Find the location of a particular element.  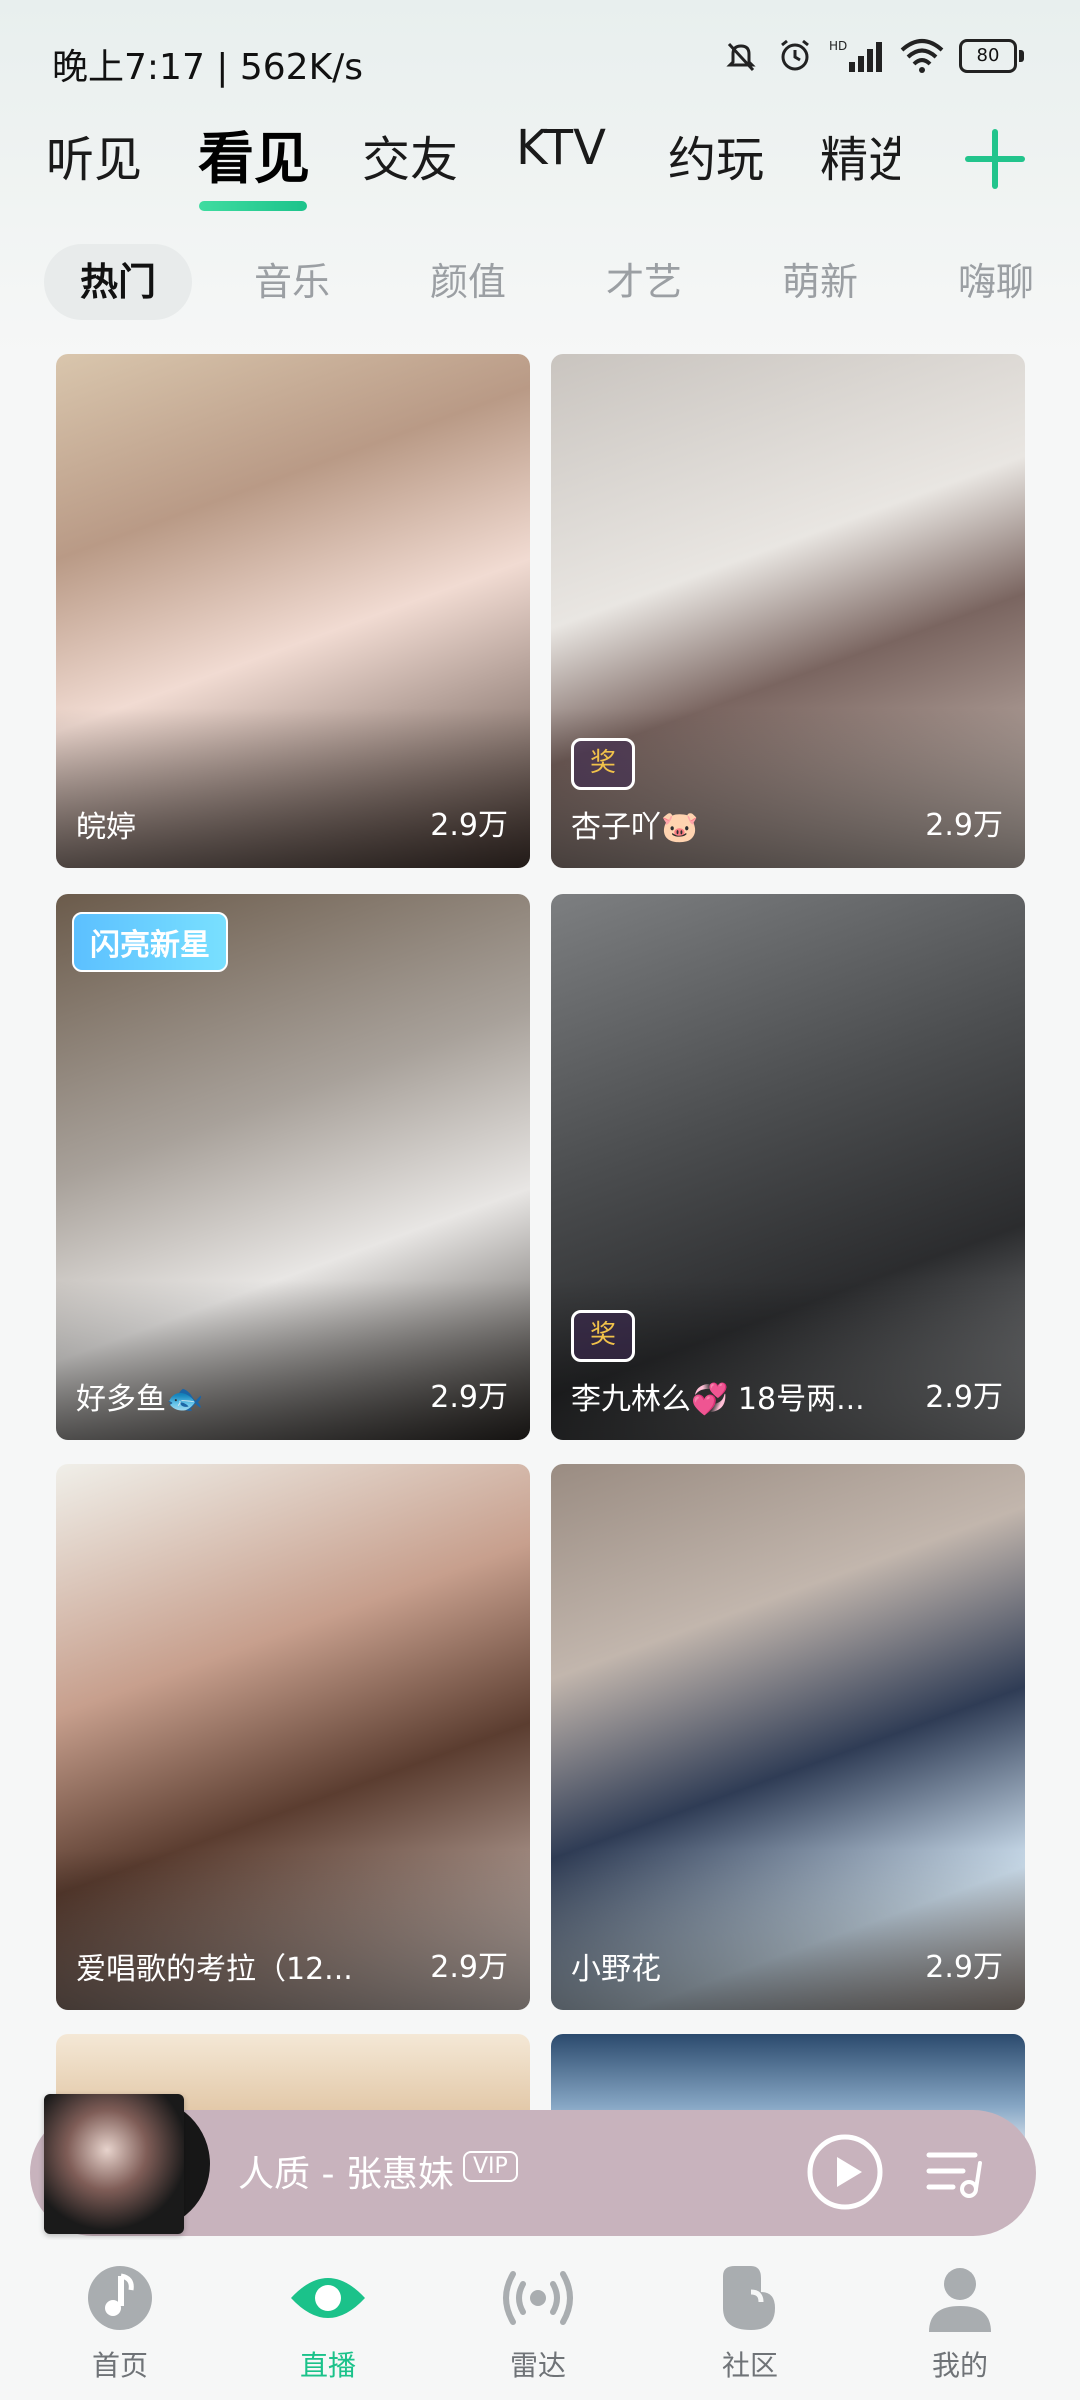

play-button is located at coordinates (845, 2172).